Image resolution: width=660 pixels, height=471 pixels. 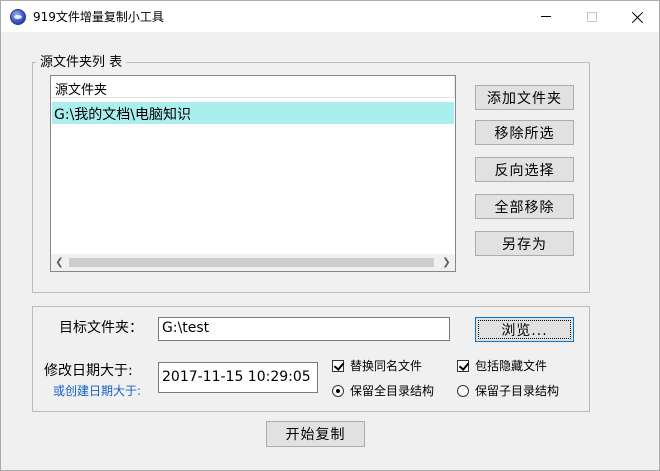 I want to click on add-folder-button: 添加文件夹, so click(x=524, y=97).